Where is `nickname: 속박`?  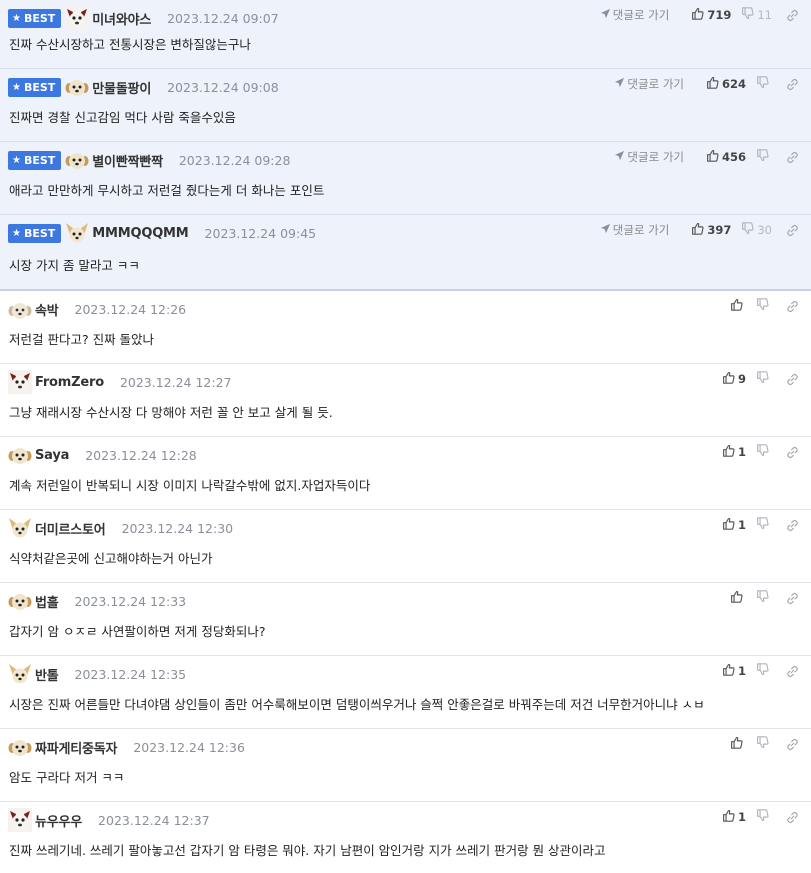
nickname: 속박 is located at coordinates (47, 309).